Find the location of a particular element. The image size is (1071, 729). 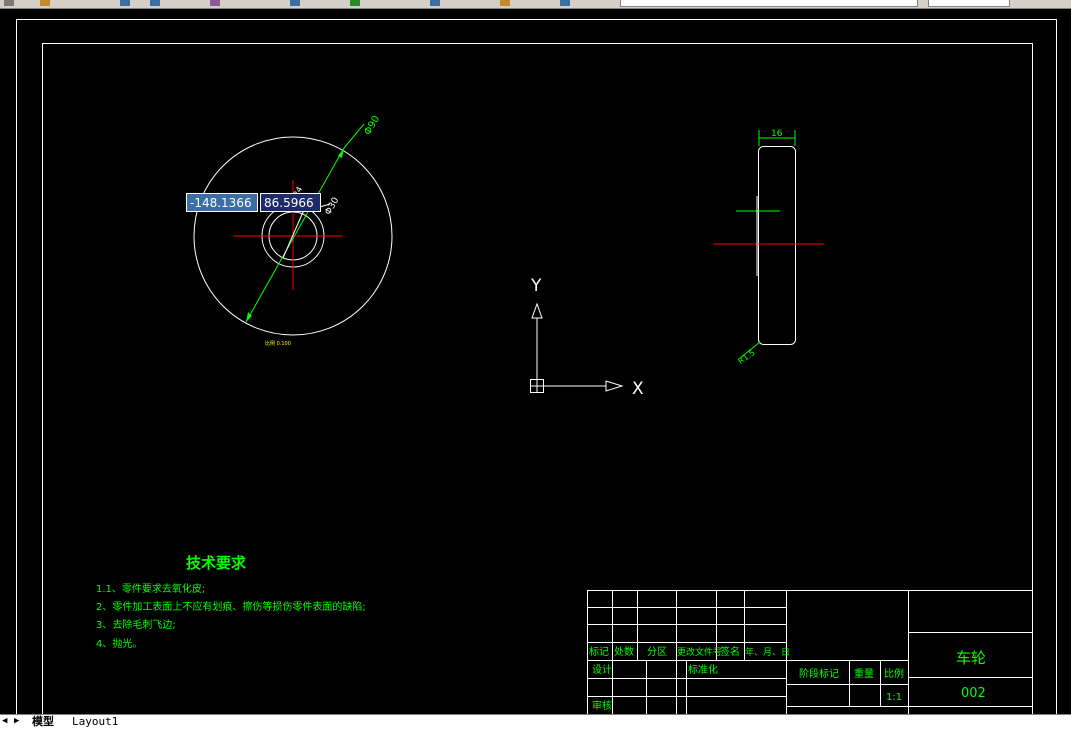

tb-weight: 重量 is located at coordinates (864, 673).